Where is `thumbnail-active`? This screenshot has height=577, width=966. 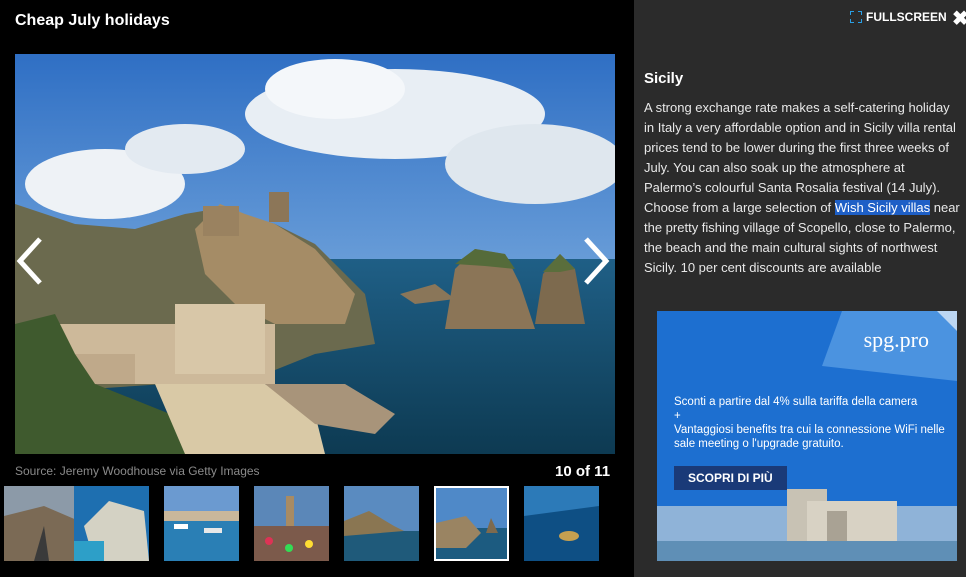 thumbnail-active is located at coordinates (471, 523).